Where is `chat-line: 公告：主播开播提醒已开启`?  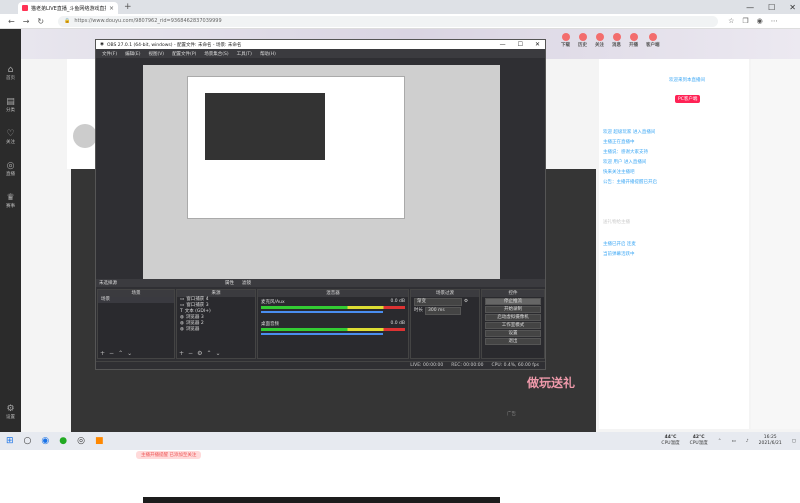 chat-line: 公告：主播开播提醒已开启 is located at coordinates (630, 182).